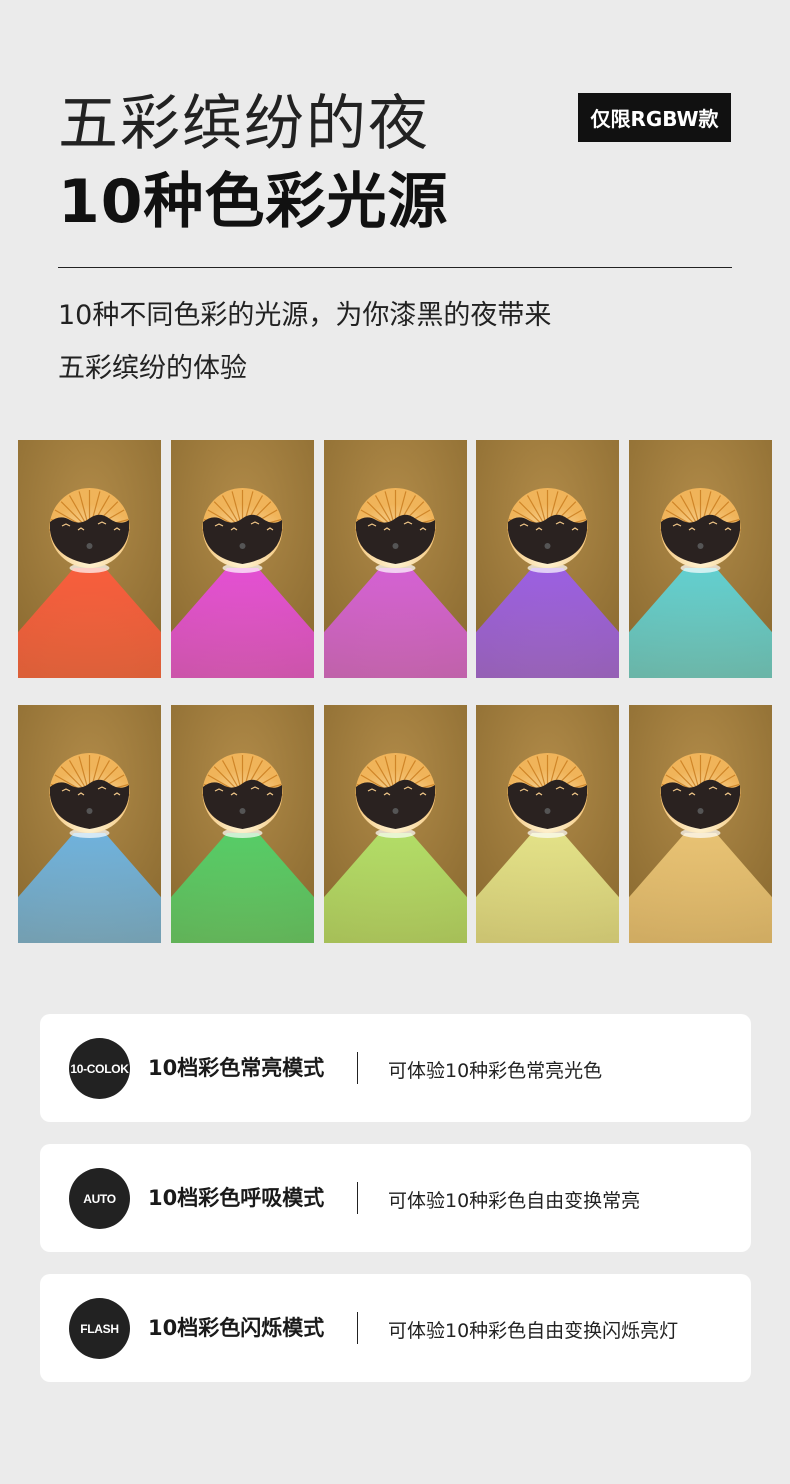 The width and height of the screenshot is (790, 1484). I want to click on mode-icon-flash: FLASH, so click(99, 1328).